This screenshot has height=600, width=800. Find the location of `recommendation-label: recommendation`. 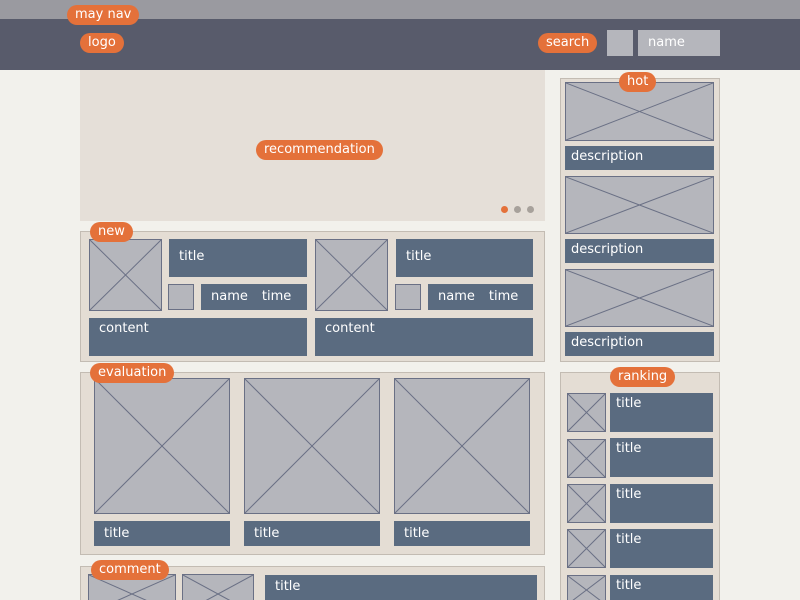

recommendation-label: recommendation is located at coordinates (319, 150).